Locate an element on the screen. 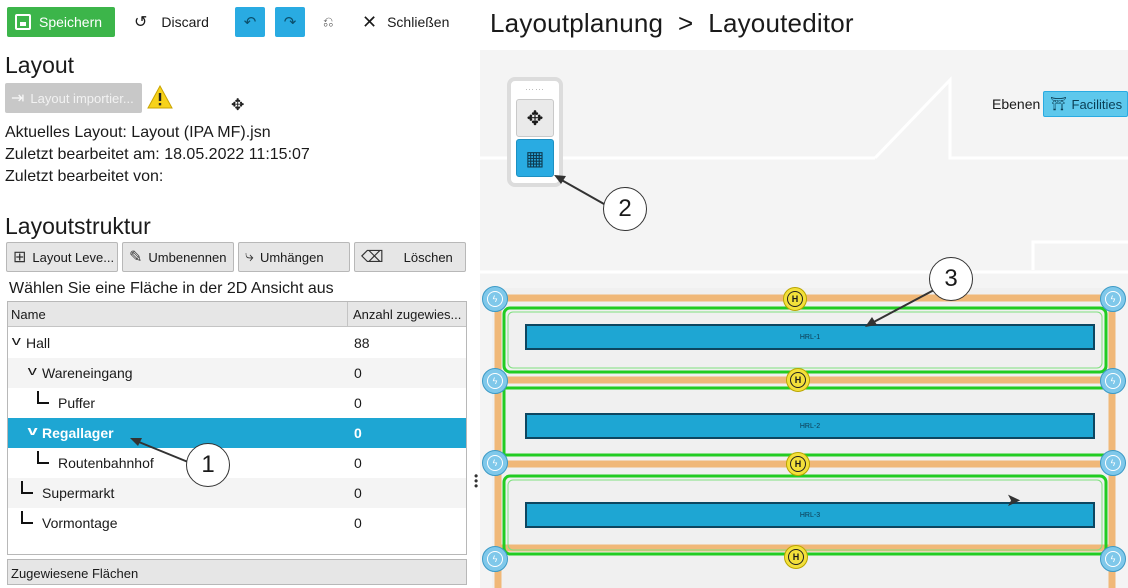 This screenshot has height=588, width=1128. facilities-layer-button: ⛩ Facilities is located at coordinates (1085, 104).